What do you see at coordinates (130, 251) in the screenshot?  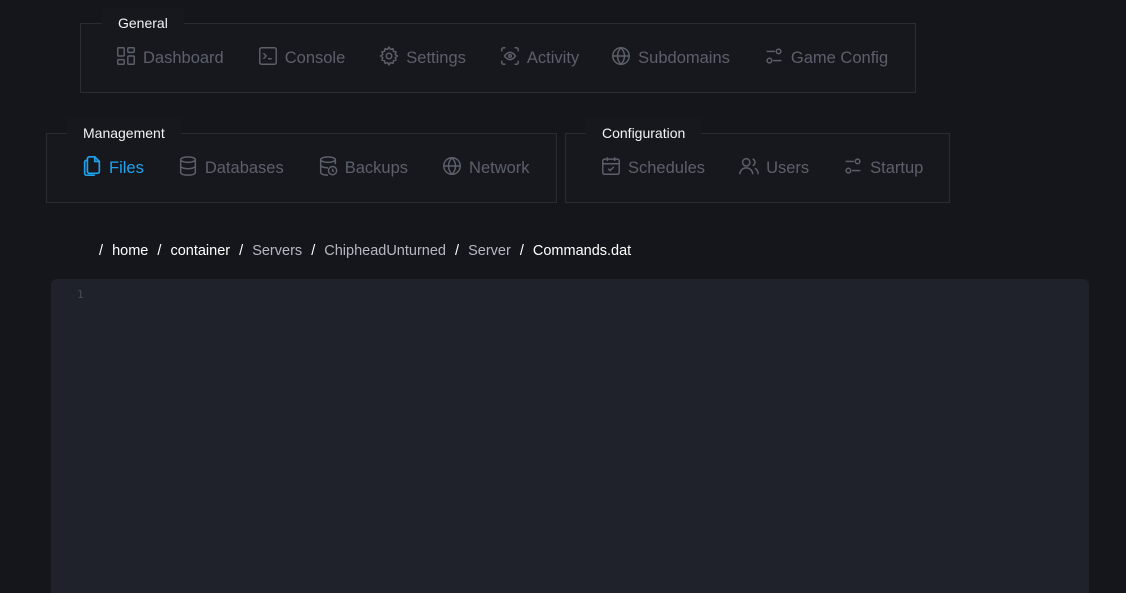 I see `breadcrumb-segment-home: home` at bounding box center [130, 251].